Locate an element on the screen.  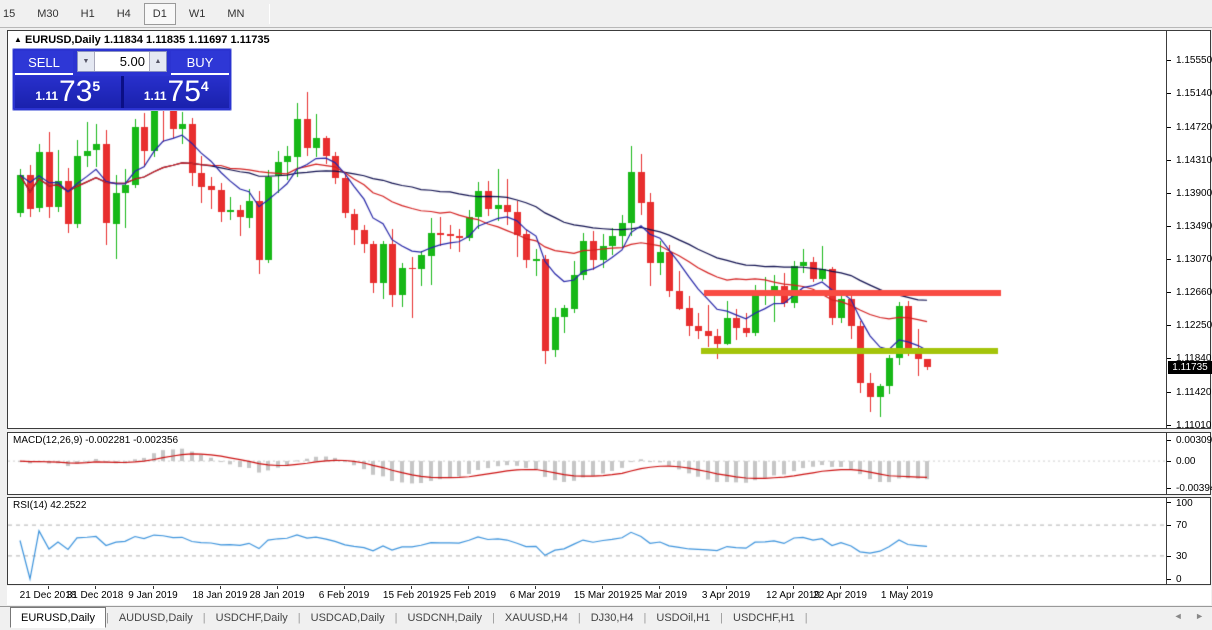
price-axis-label: 1.13070 is located at coordinates (1194, 260).